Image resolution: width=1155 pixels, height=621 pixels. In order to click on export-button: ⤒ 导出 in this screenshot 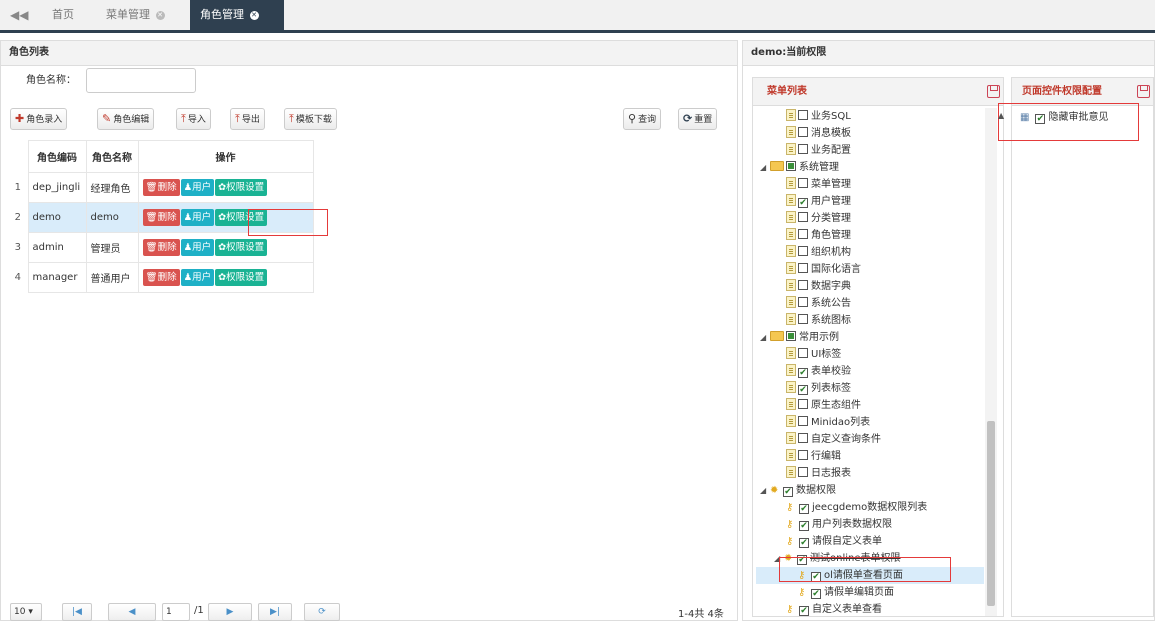, I will do `click(247, 119)`.